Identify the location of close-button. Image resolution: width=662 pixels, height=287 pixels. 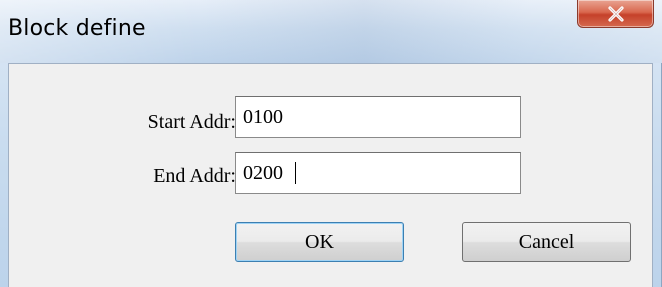
(615, 14).